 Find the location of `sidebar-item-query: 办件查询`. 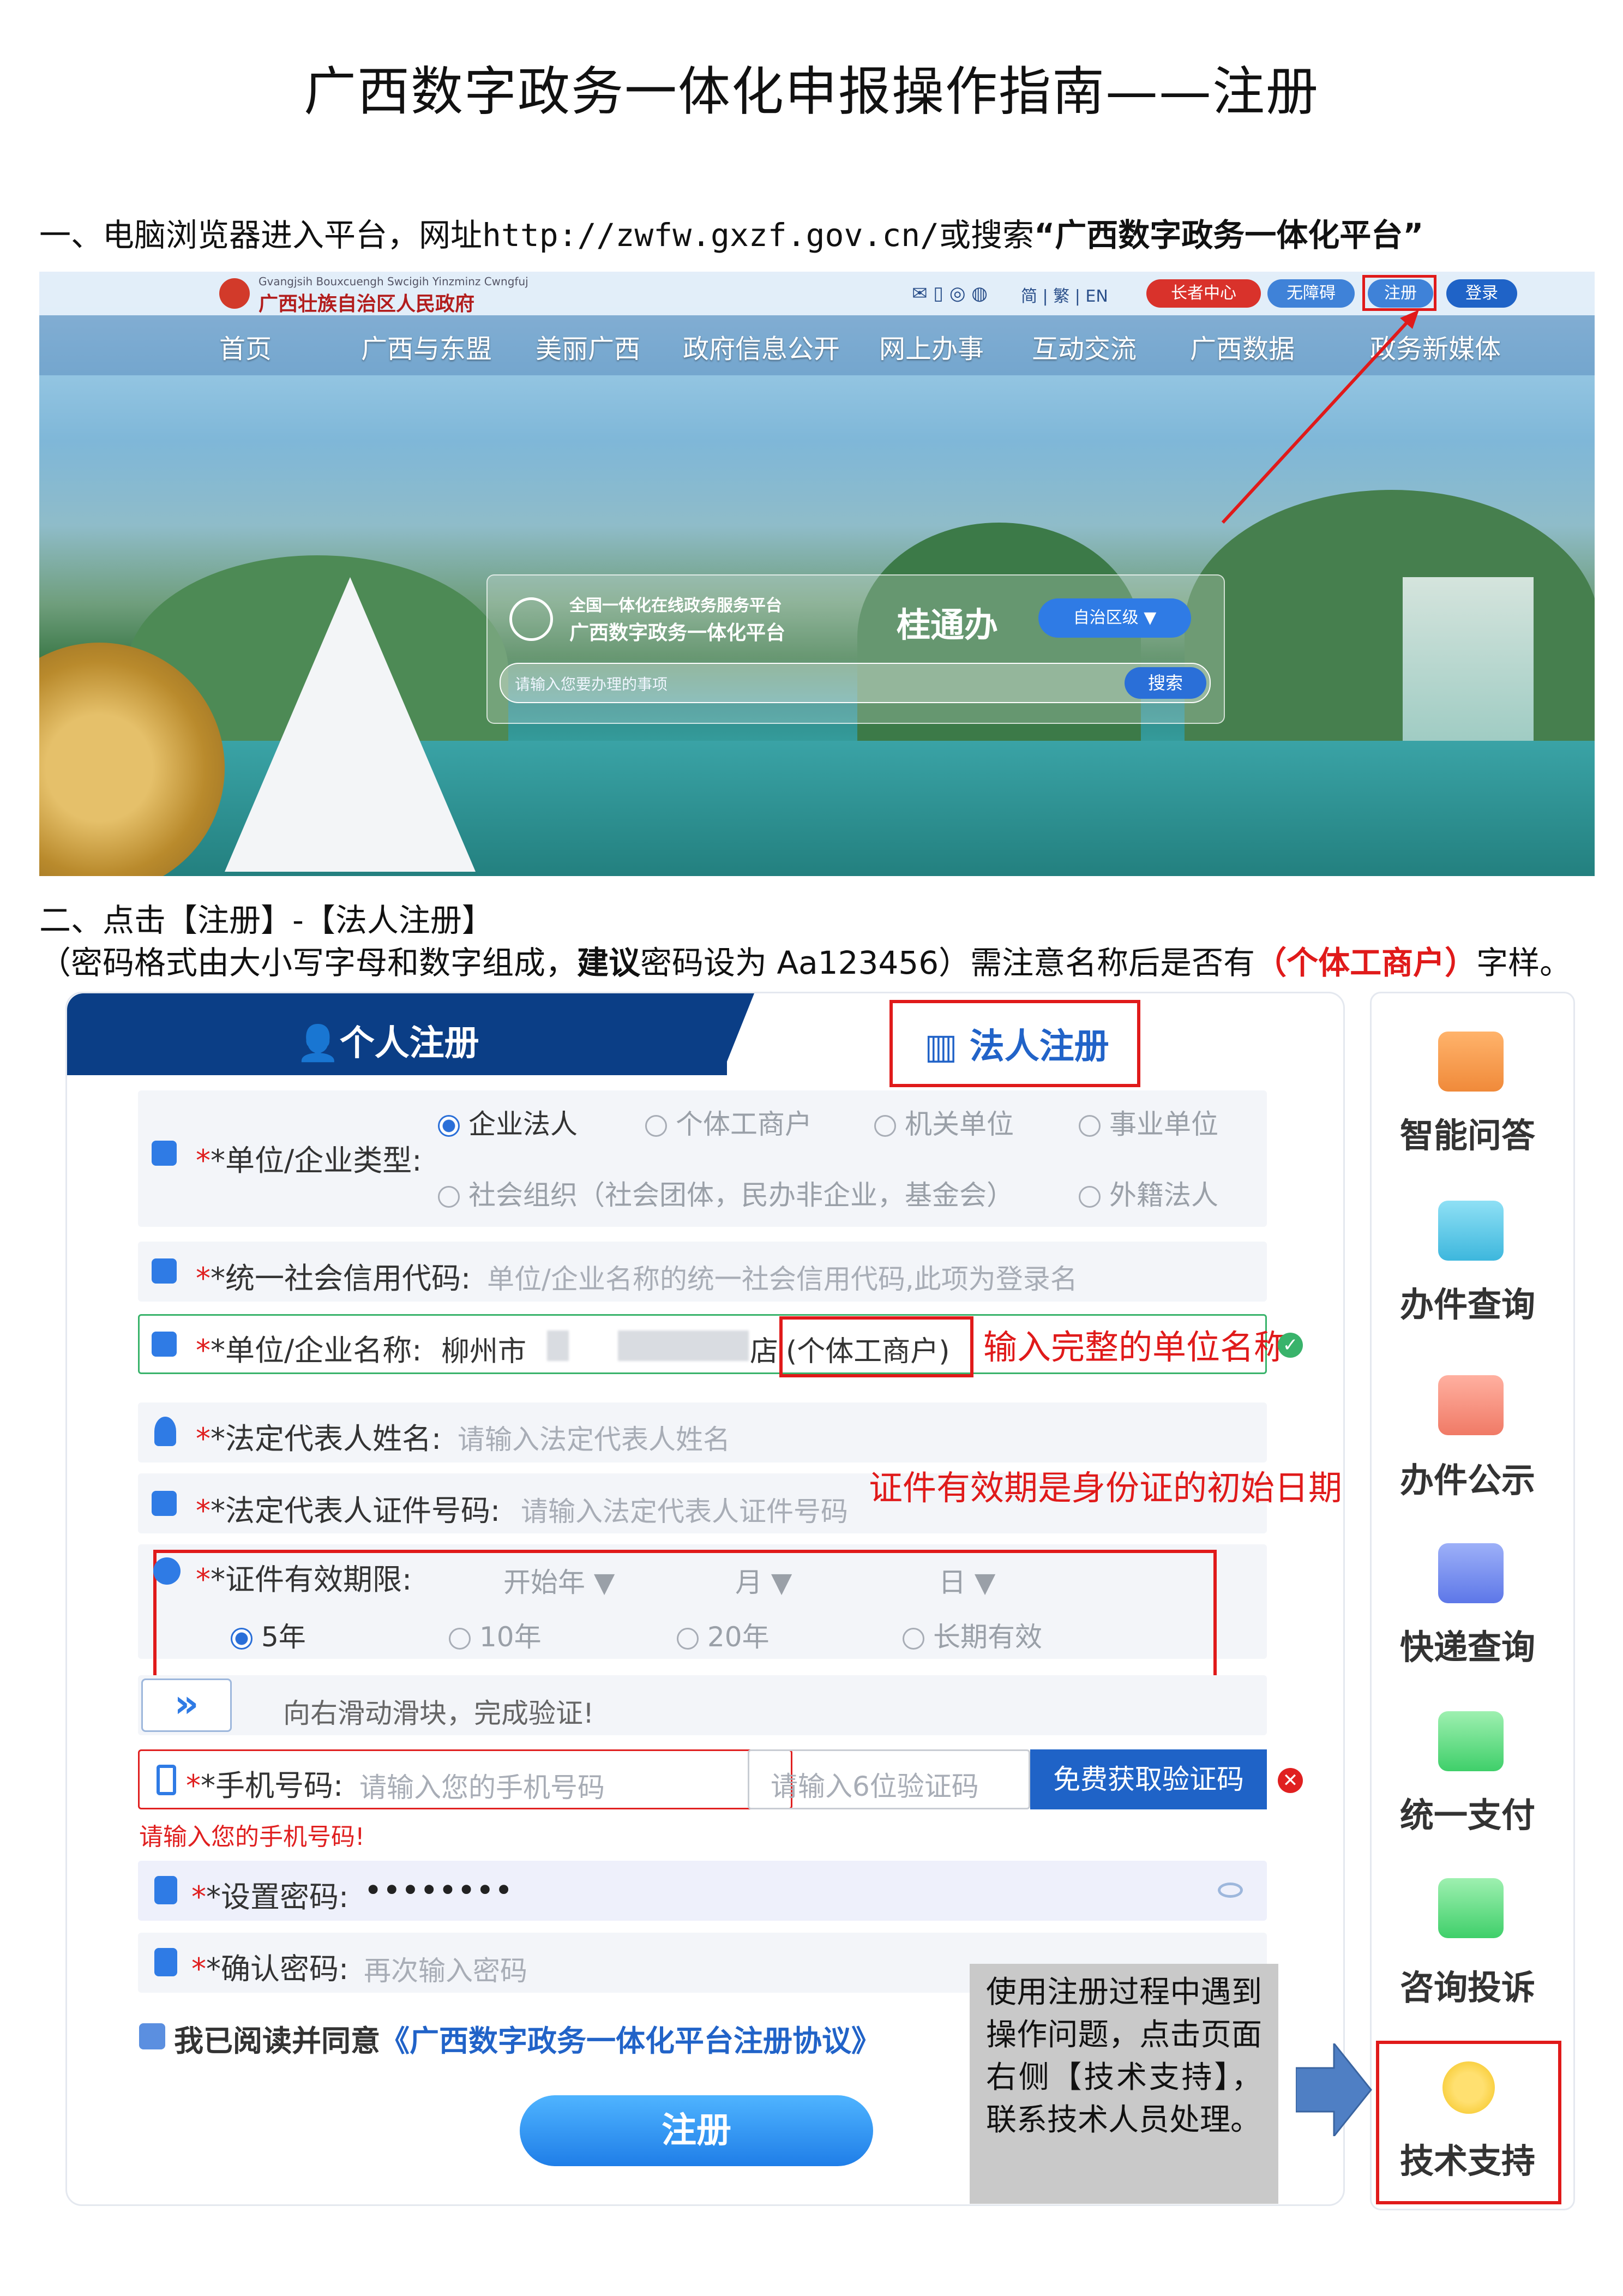

sidebar-item-query: 办件查询 is located at coordinates (1467, 1301).